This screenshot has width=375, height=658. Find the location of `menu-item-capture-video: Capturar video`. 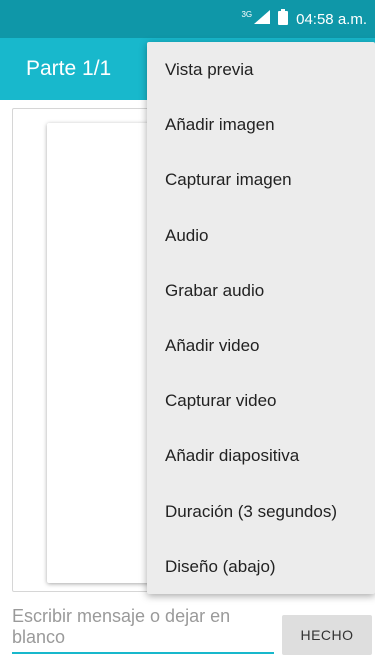

menu-item-capture-video: Capturar video is located at coordinates (261, 400).